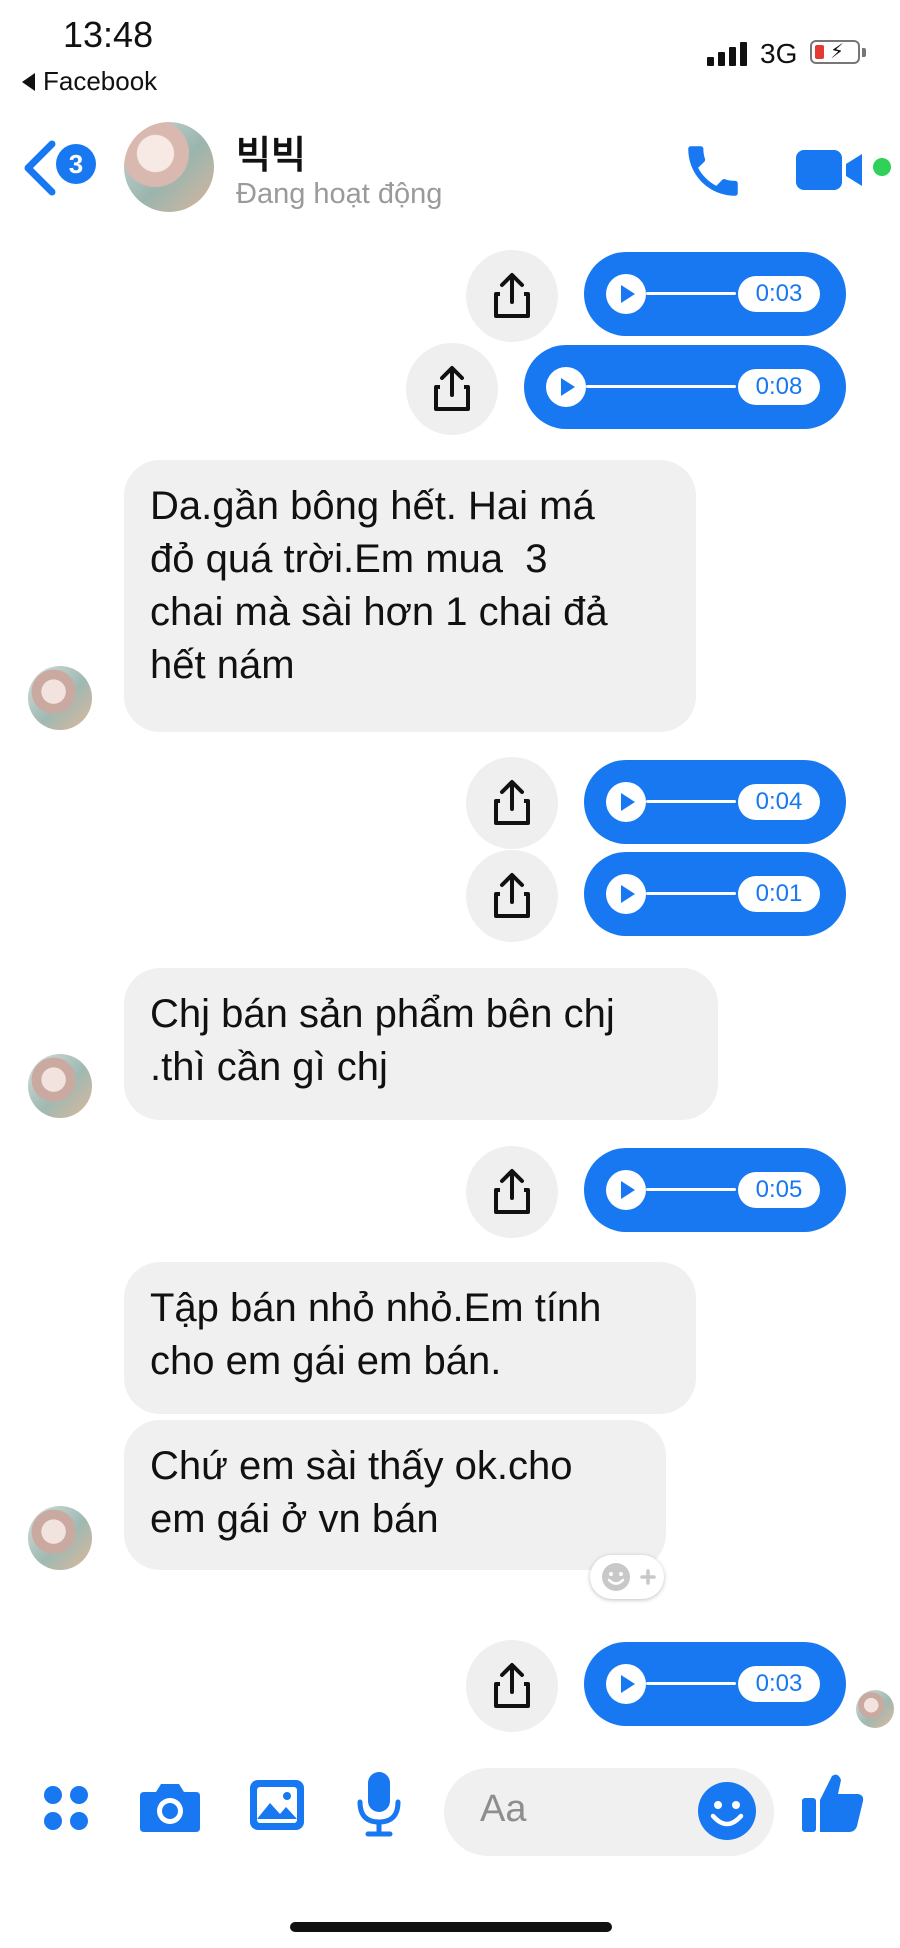  What do you see at coordinates (66, 1808) in the screenshot?
I see `apps-grid-icon` at bounding box center [66, 1808].